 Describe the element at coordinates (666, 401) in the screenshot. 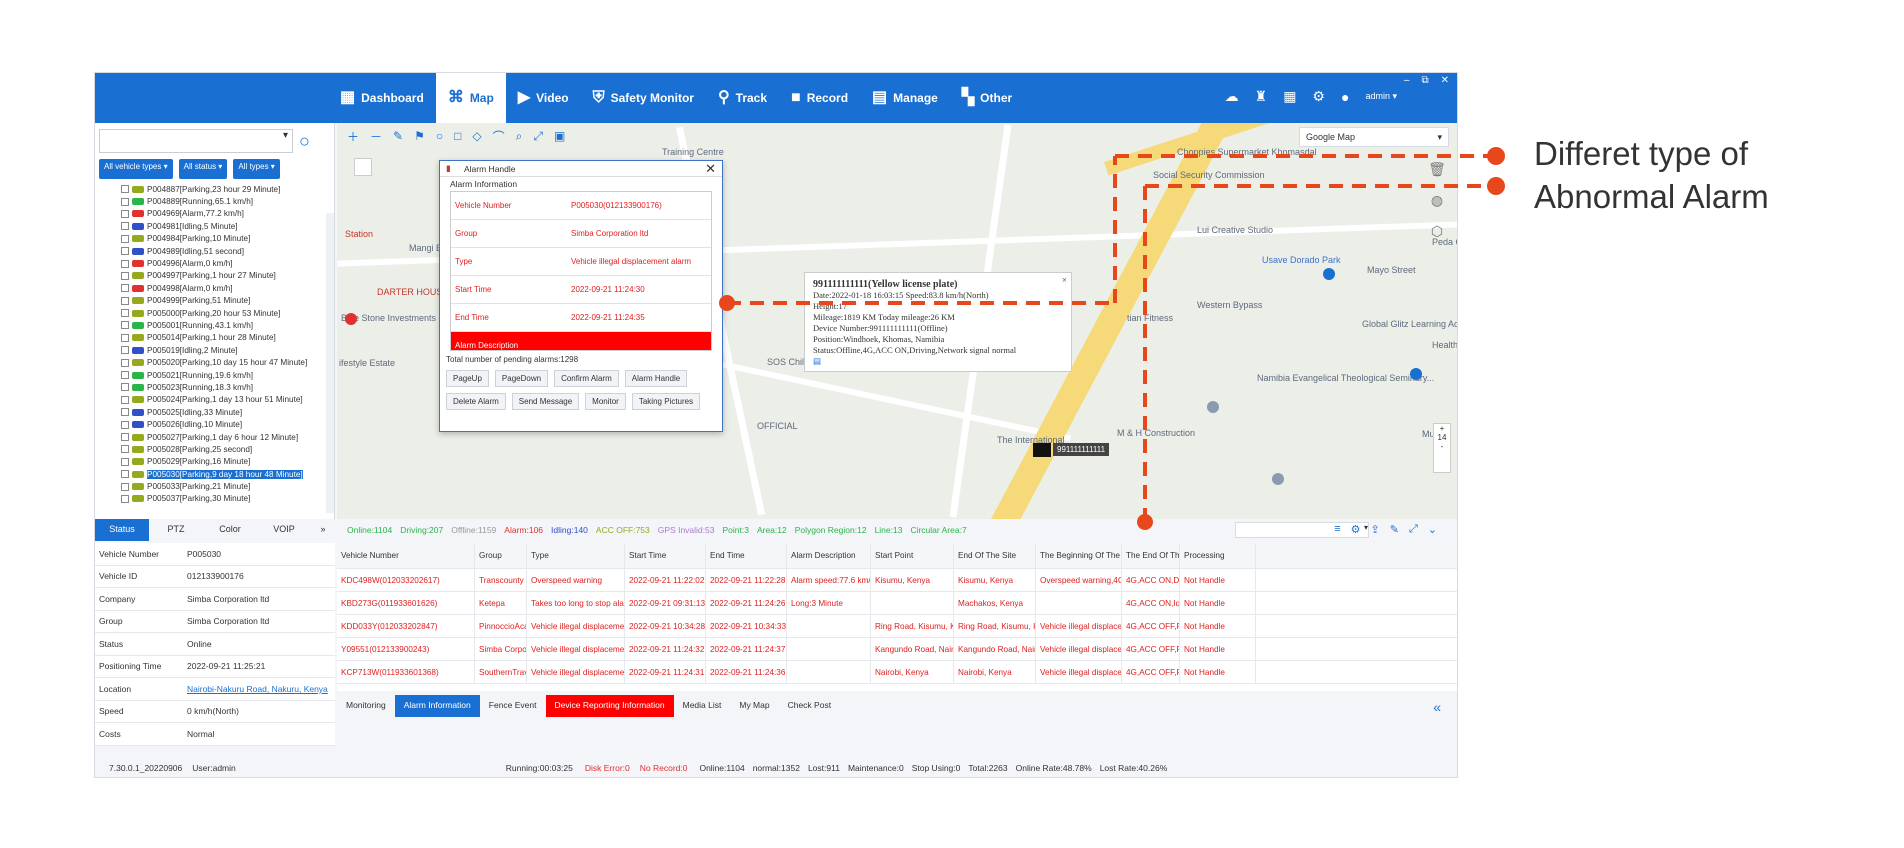

I see `dialog-button-taking-pictures: Taking Pictures` at that location.